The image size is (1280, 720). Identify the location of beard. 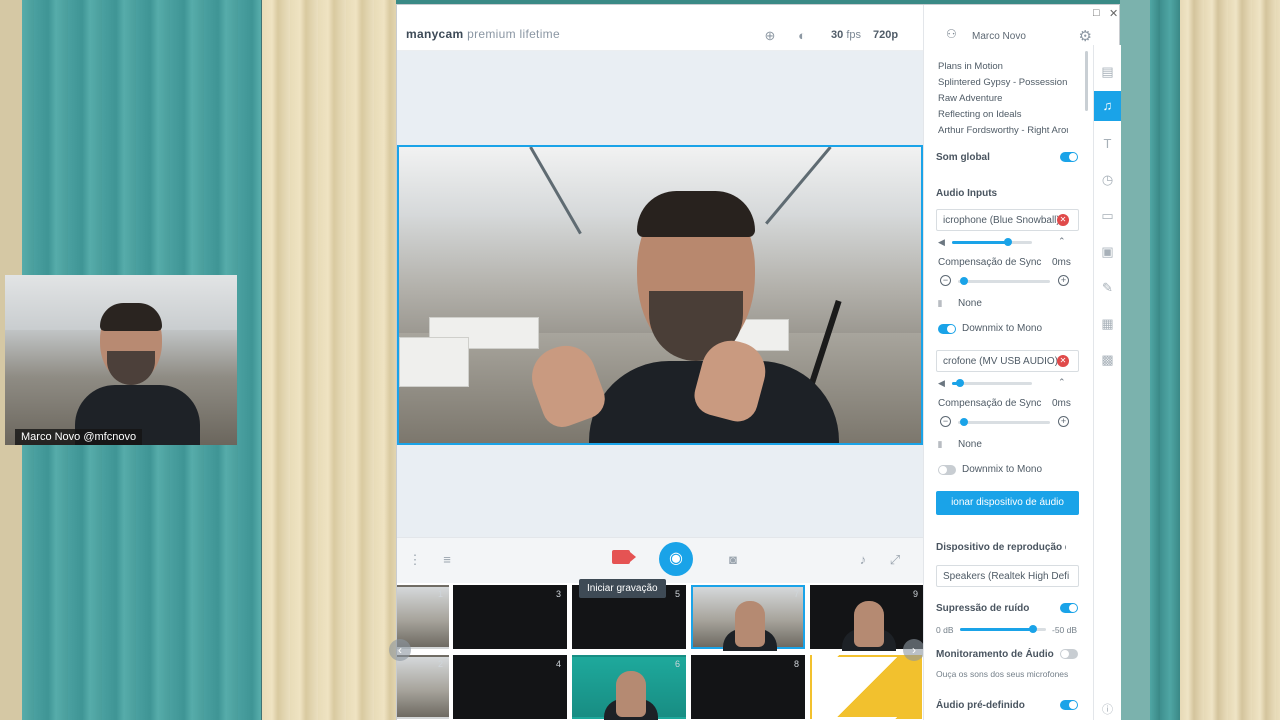
(131, 368).